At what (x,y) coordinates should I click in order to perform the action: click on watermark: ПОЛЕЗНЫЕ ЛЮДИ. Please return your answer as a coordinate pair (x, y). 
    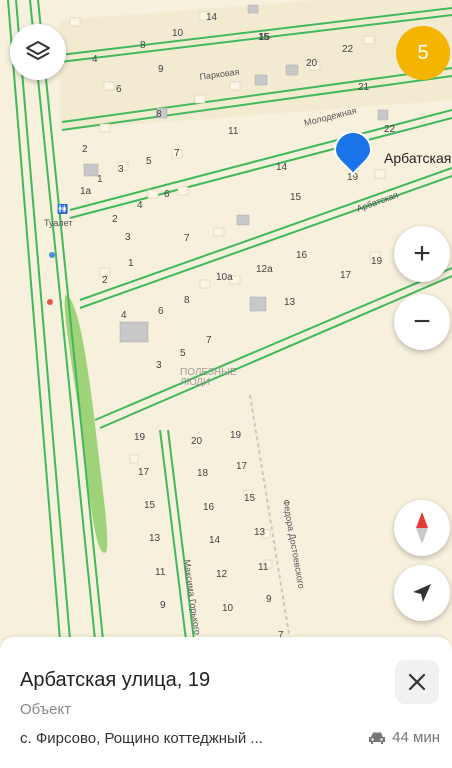
    Looking at the image, I should click on (208, 378).